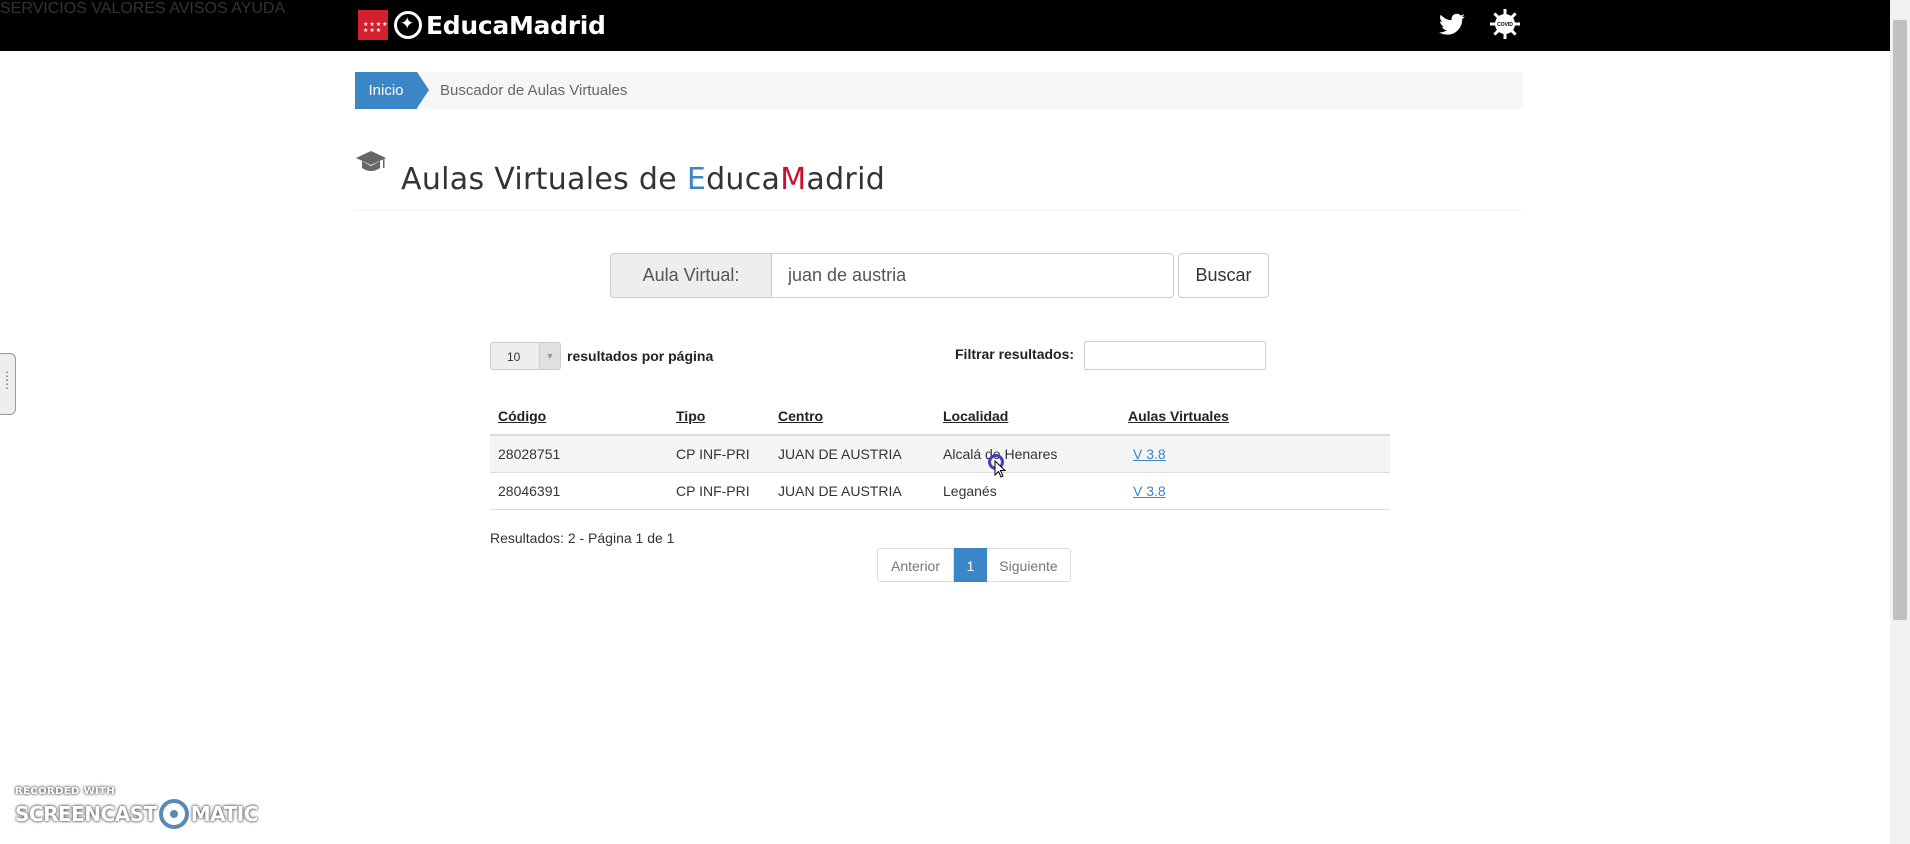 Image resolution: width=1910 pixels, height=844 pixels. I want to click on brand-logo: ★★★★★★★ EducaMadrid, so click(482, 25).